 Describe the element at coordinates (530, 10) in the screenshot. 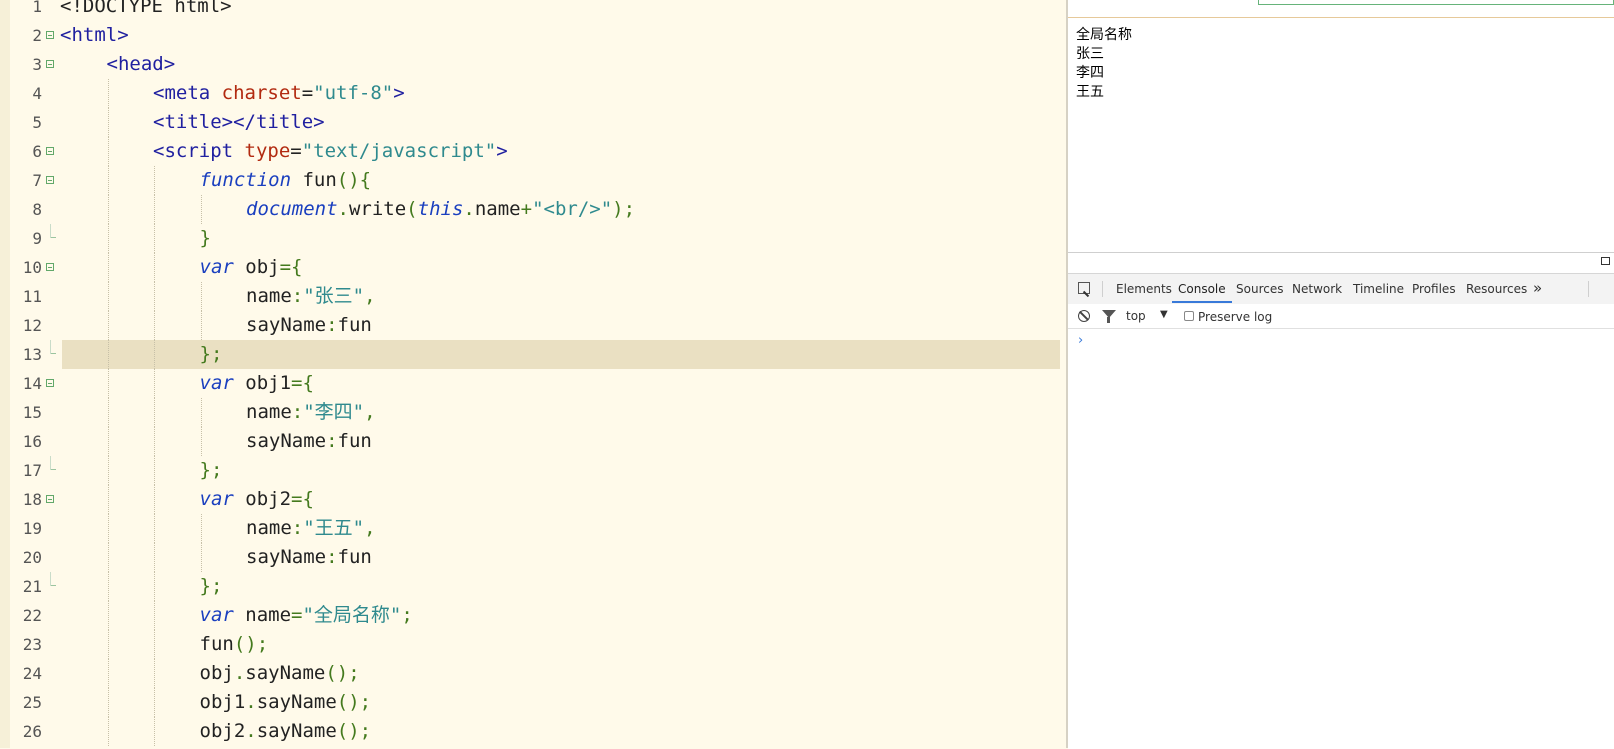

I see `code-line: 1 <!DOCTYPE html>` at that location.